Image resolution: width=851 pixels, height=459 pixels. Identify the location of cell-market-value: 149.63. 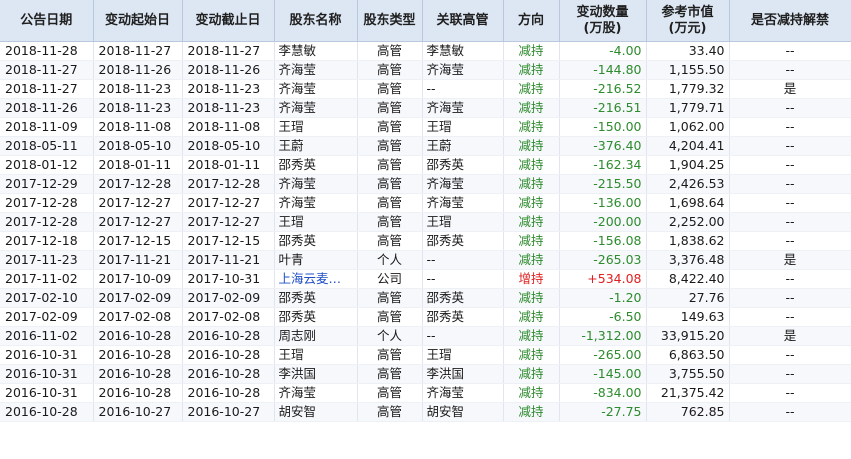
(688, 317).